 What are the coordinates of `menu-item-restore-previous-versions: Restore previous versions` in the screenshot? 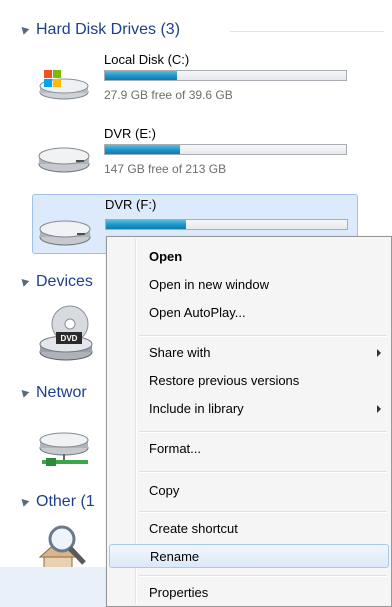 It's located at (249, 381).